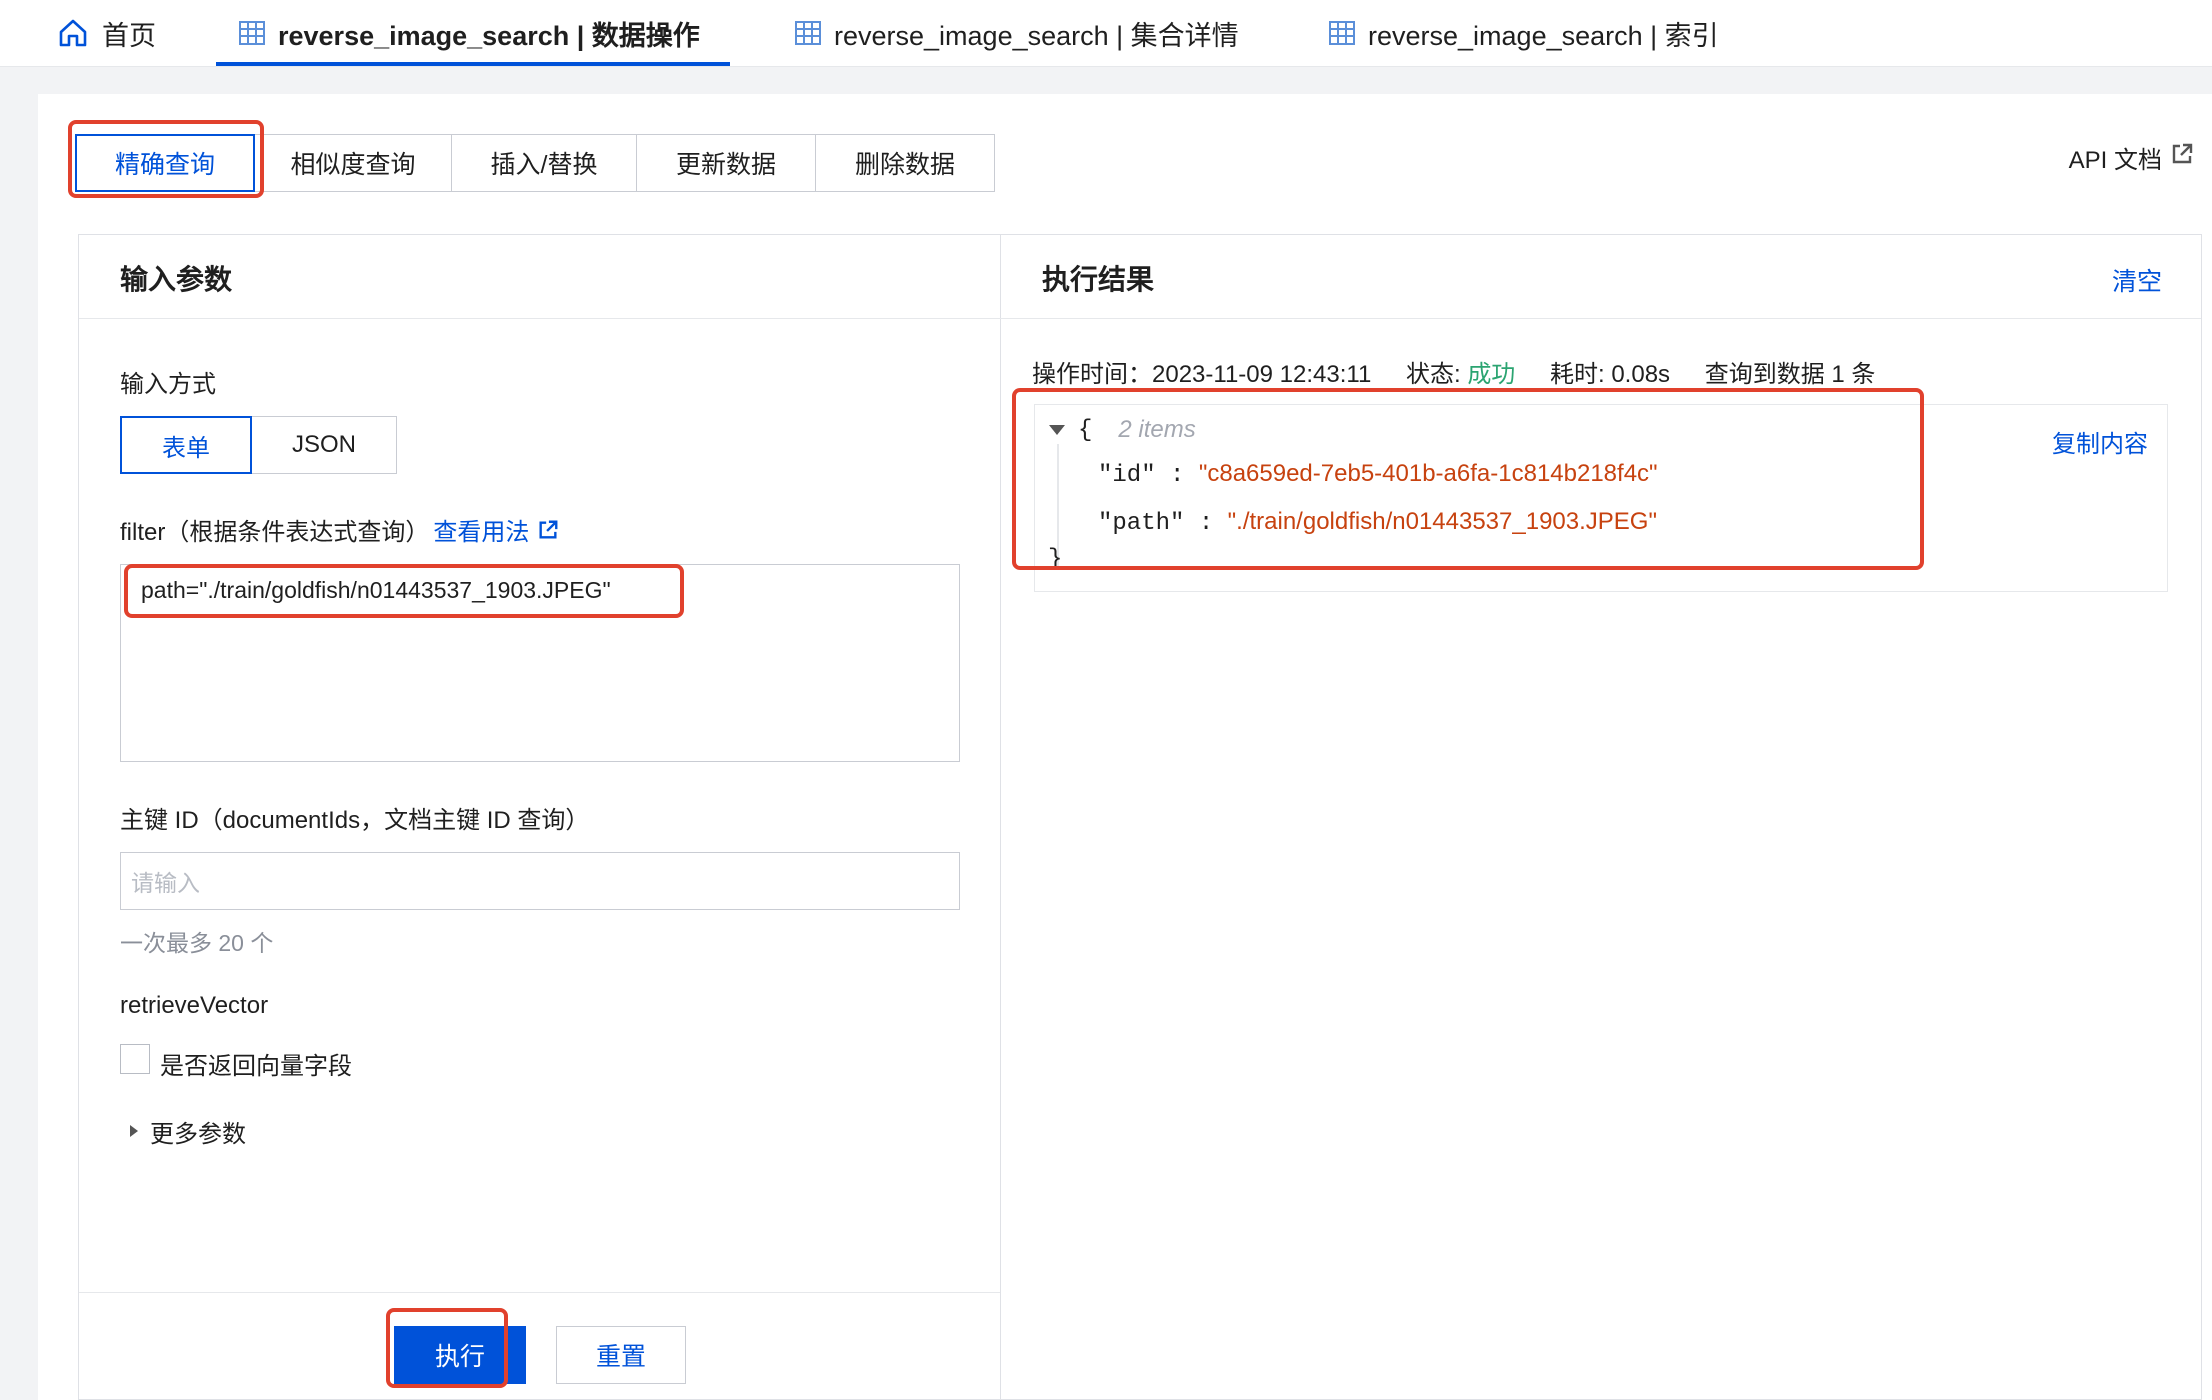 The image size is (2212, 1400). What do you see at coordinates (134, 1132) in the screenshot?
I see `caret-right-icon` at bounding box center [134, 1132].